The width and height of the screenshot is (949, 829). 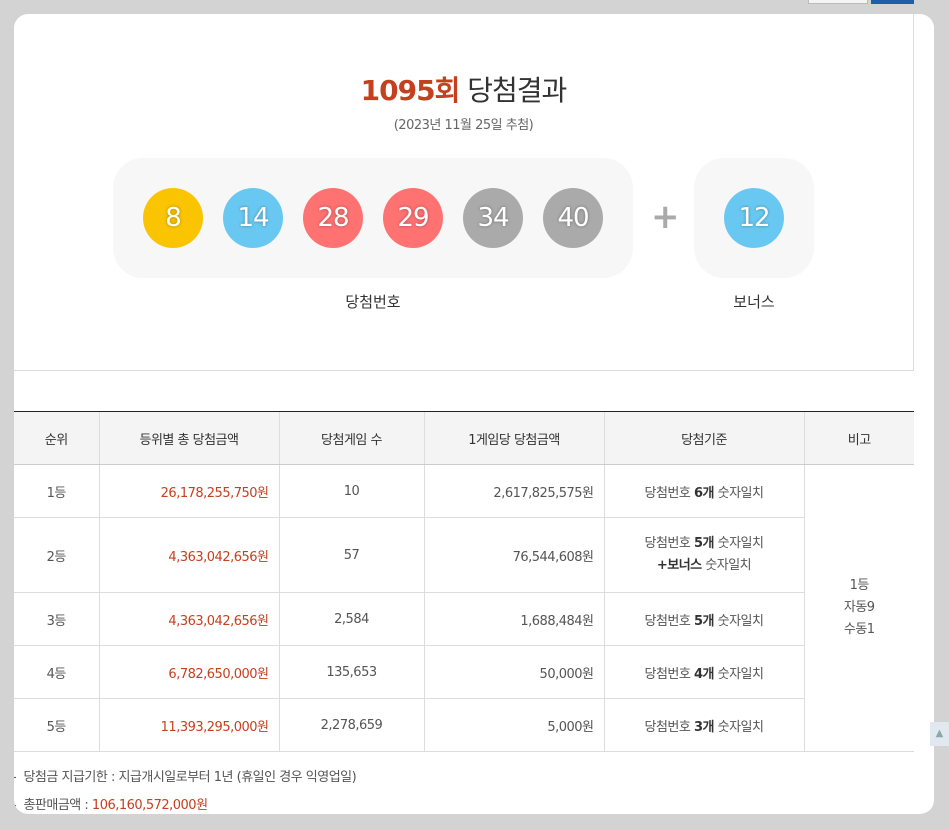 What do you see at coordinates (188, 725) in the screenshot?
I see `total-prize-cell: 11,393,295,000원` at bounding box center [188, 725].